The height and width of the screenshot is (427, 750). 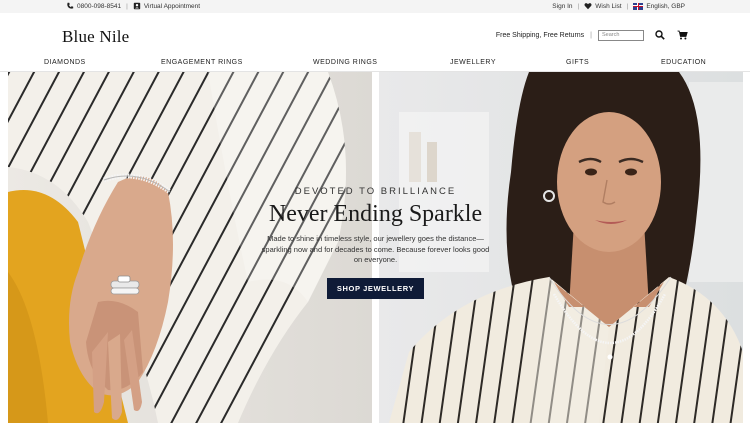 I want to click on phone-link: 0800-098-8541, so click(x=93, y=6).